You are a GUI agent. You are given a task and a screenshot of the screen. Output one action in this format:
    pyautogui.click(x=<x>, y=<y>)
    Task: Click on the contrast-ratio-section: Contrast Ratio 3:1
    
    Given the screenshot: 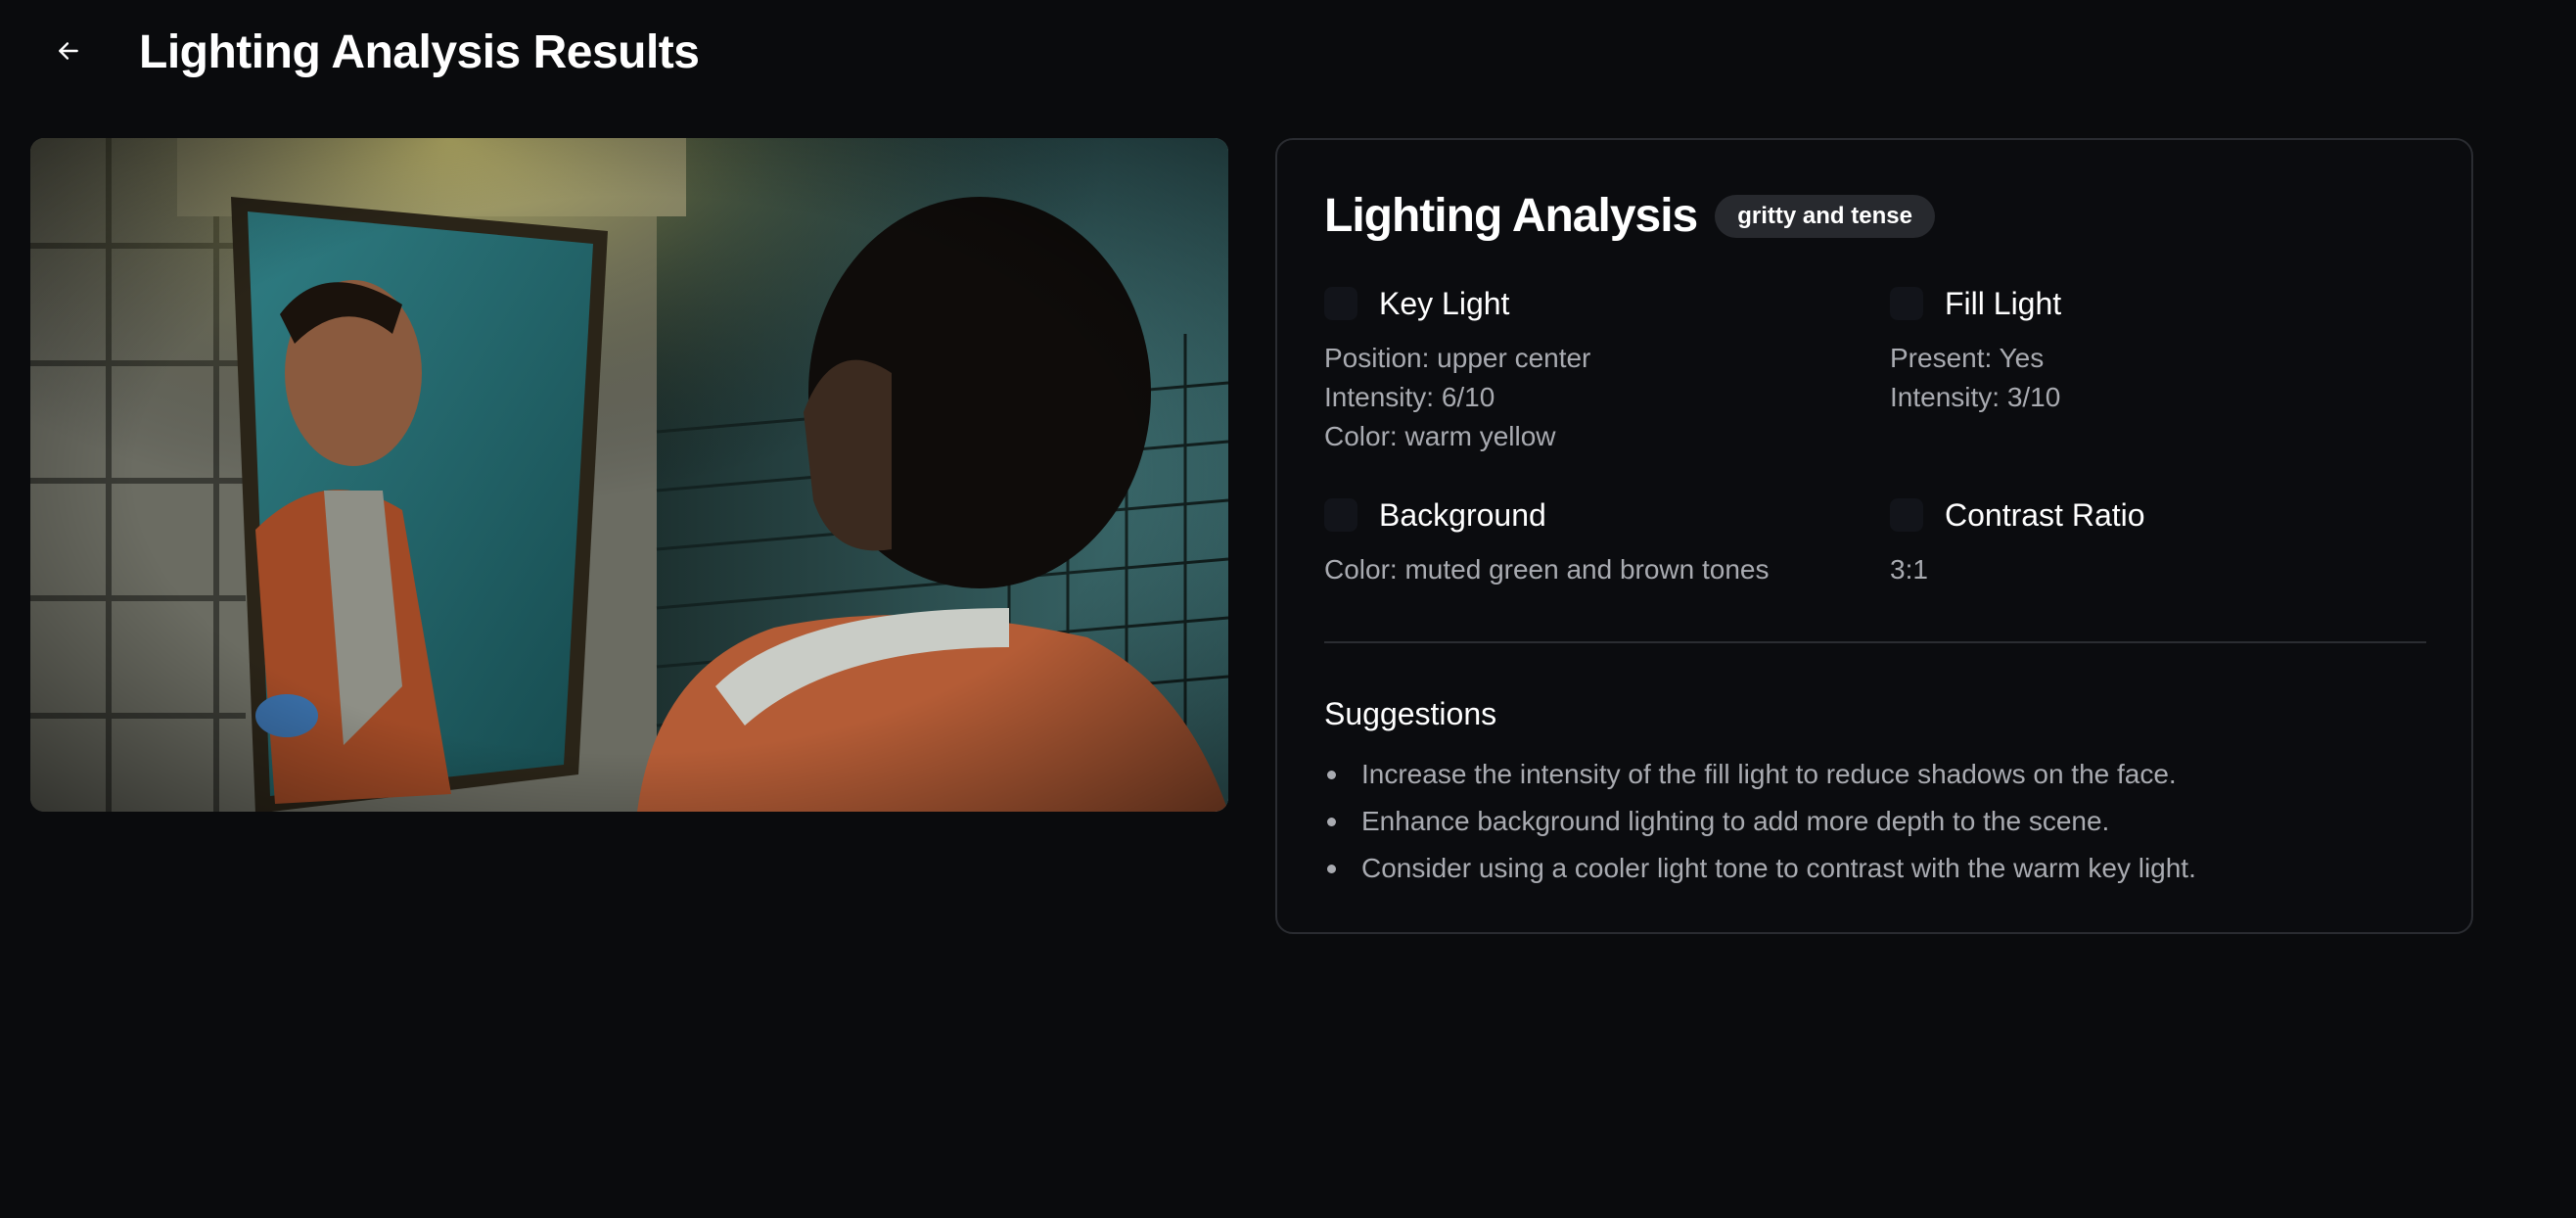 What is the action you would take?
    pyautogui.click(x=2164, y=542)
    